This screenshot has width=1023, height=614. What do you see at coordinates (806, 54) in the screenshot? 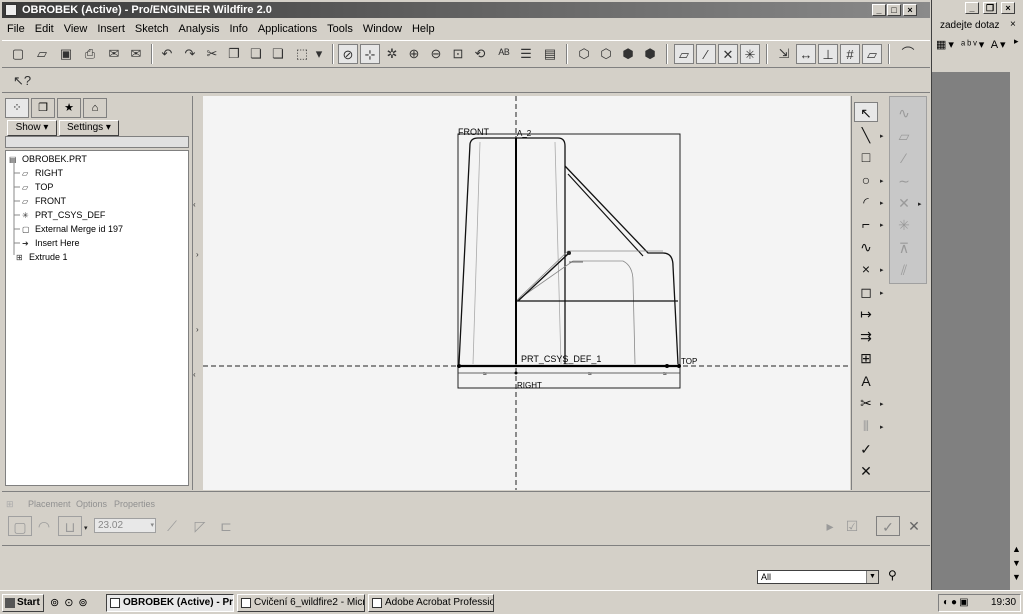
I see `dimension-display-icon: ↔` at bounding box center [806, 54].